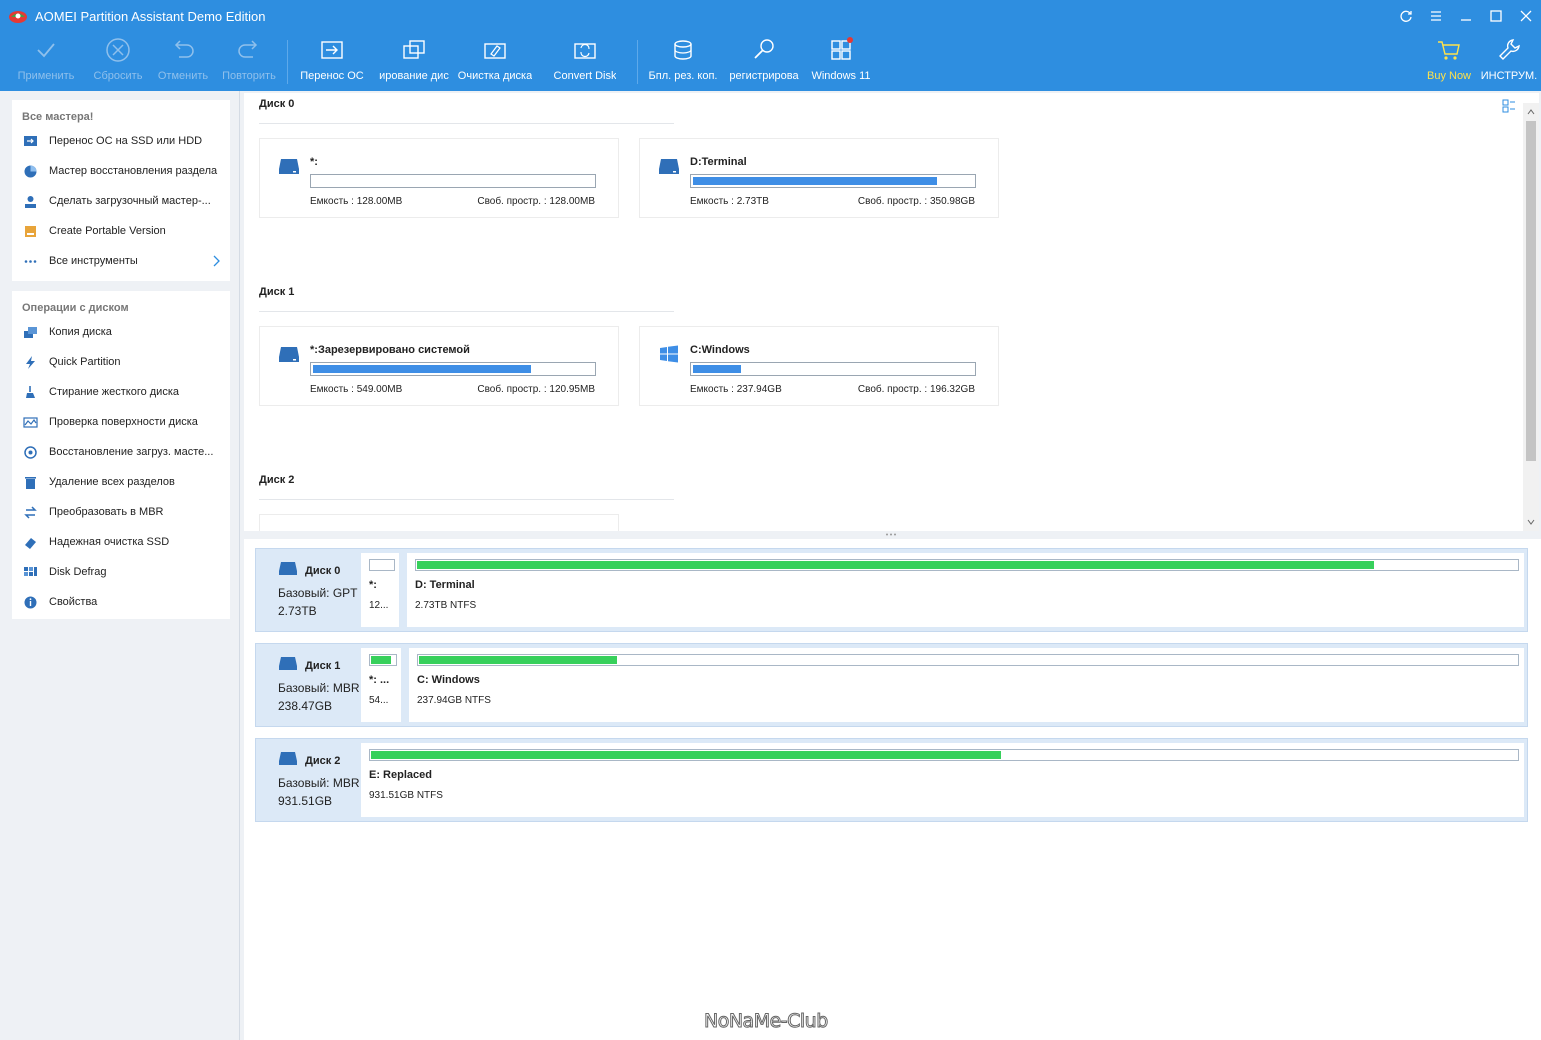 The width and height of the screenshot is (1541, 1040). I want to click on convert-disk-button: Convert Disk, so click(585, 61).